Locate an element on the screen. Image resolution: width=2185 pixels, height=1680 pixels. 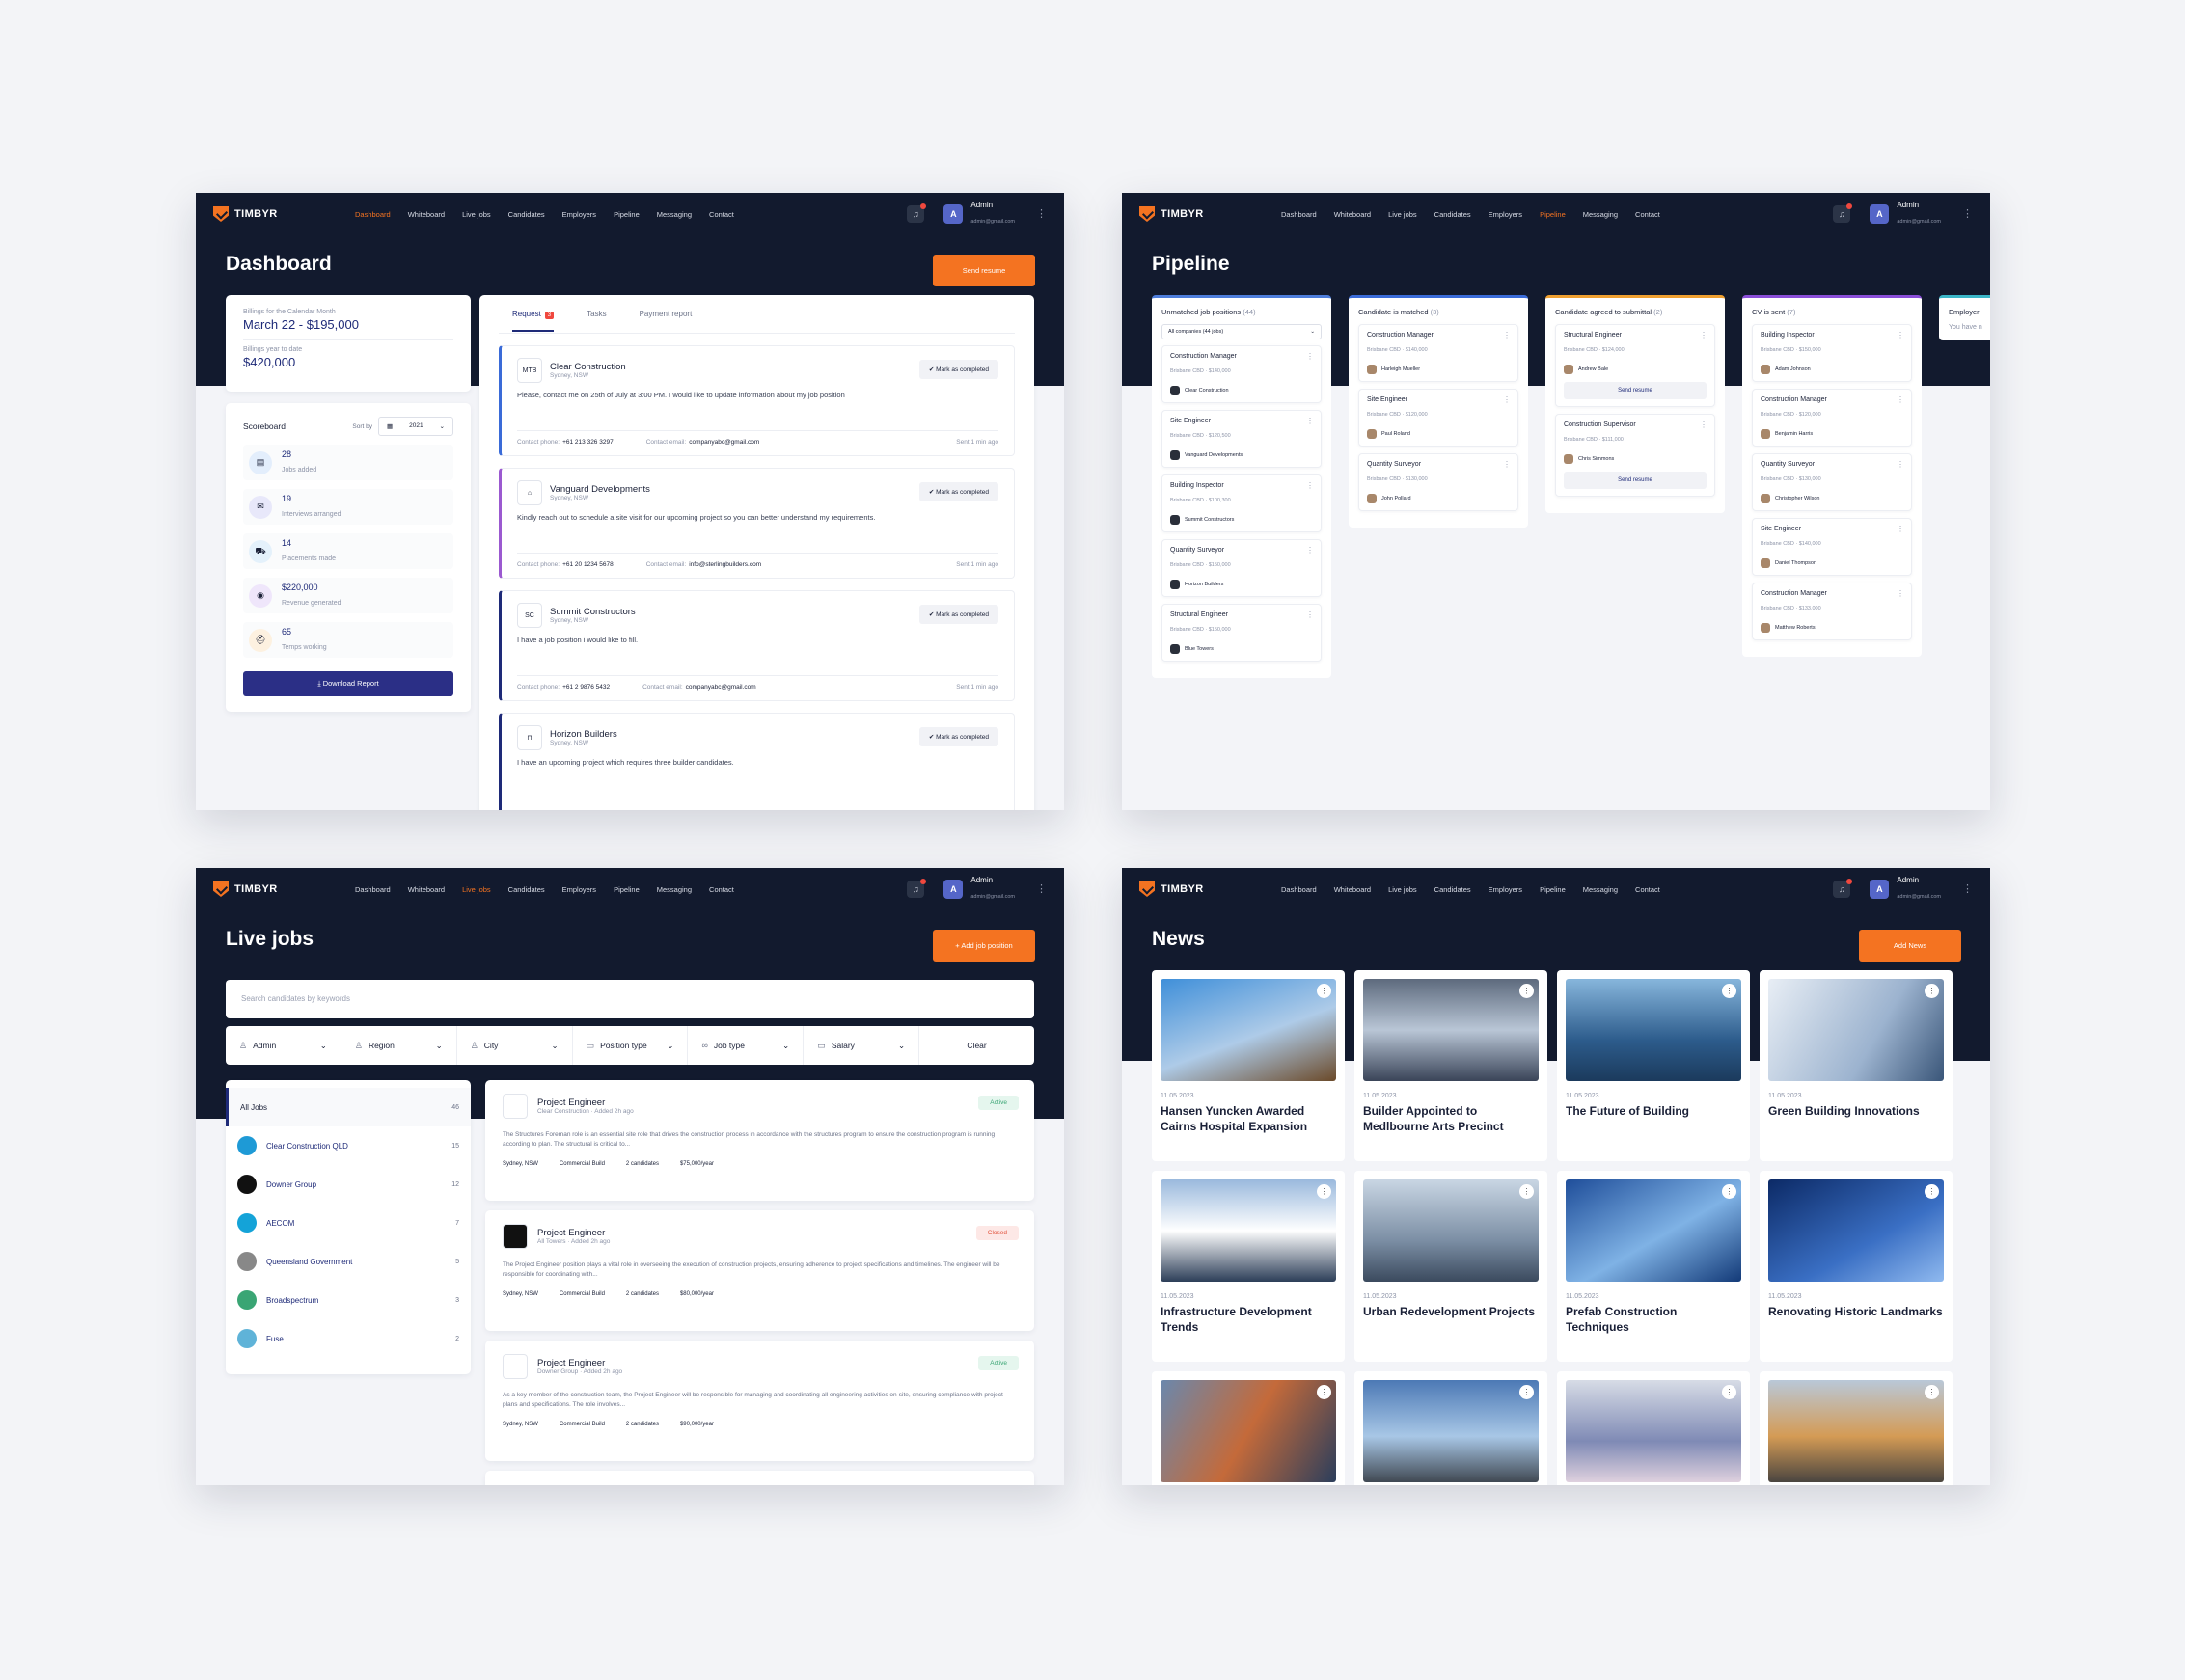
filter-city: ♙ City ⌄ is located at coordinates (515, 1046).